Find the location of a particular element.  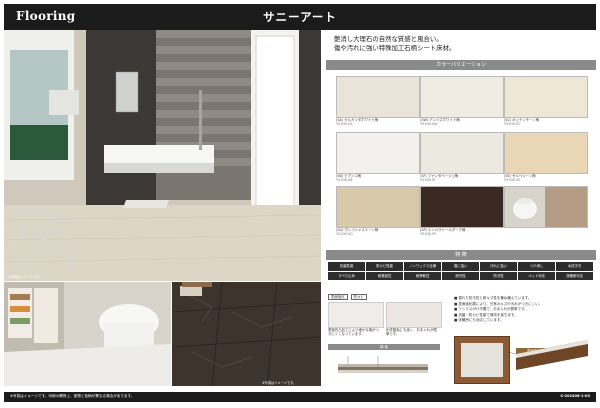

swatch-label: (SA) カルカッタホワイト柄 YS106-SA is located at coordinates (357, 122).